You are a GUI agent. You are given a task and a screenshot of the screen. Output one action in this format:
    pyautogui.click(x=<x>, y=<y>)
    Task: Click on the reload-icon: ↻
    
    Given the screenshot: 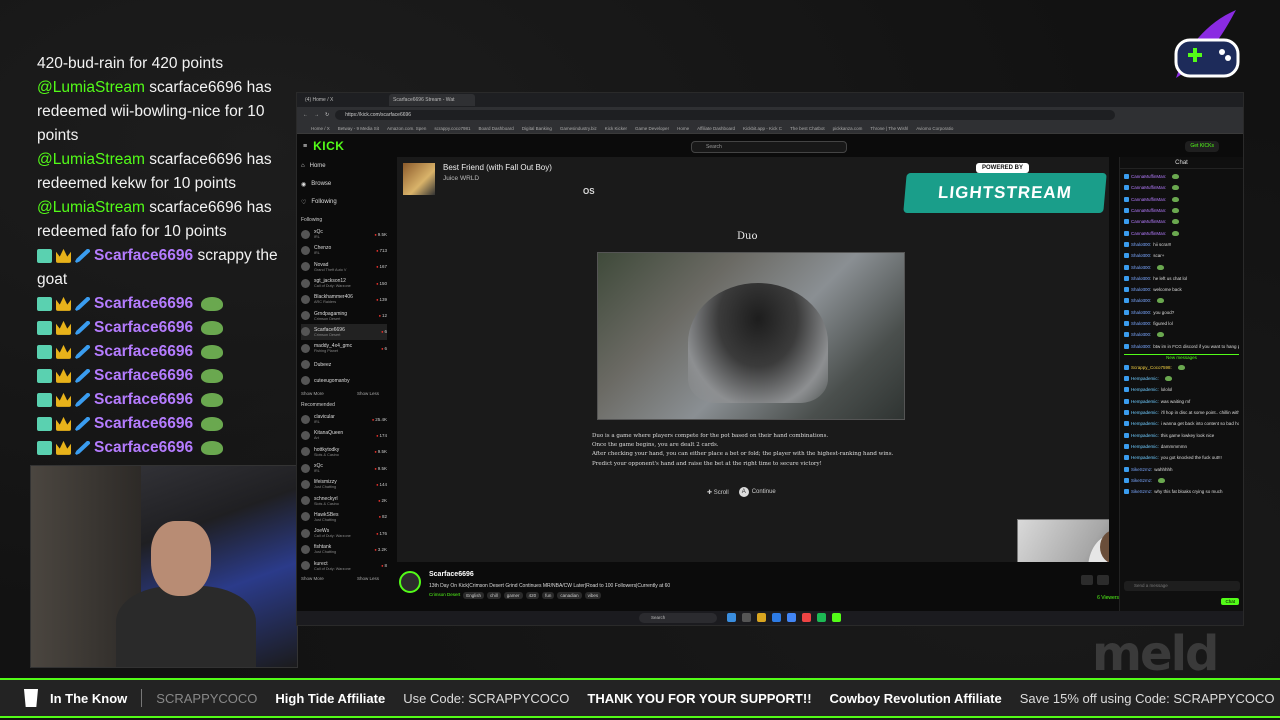 What is the action you would take?
    pyautogui.click(x=327, y=115)
    